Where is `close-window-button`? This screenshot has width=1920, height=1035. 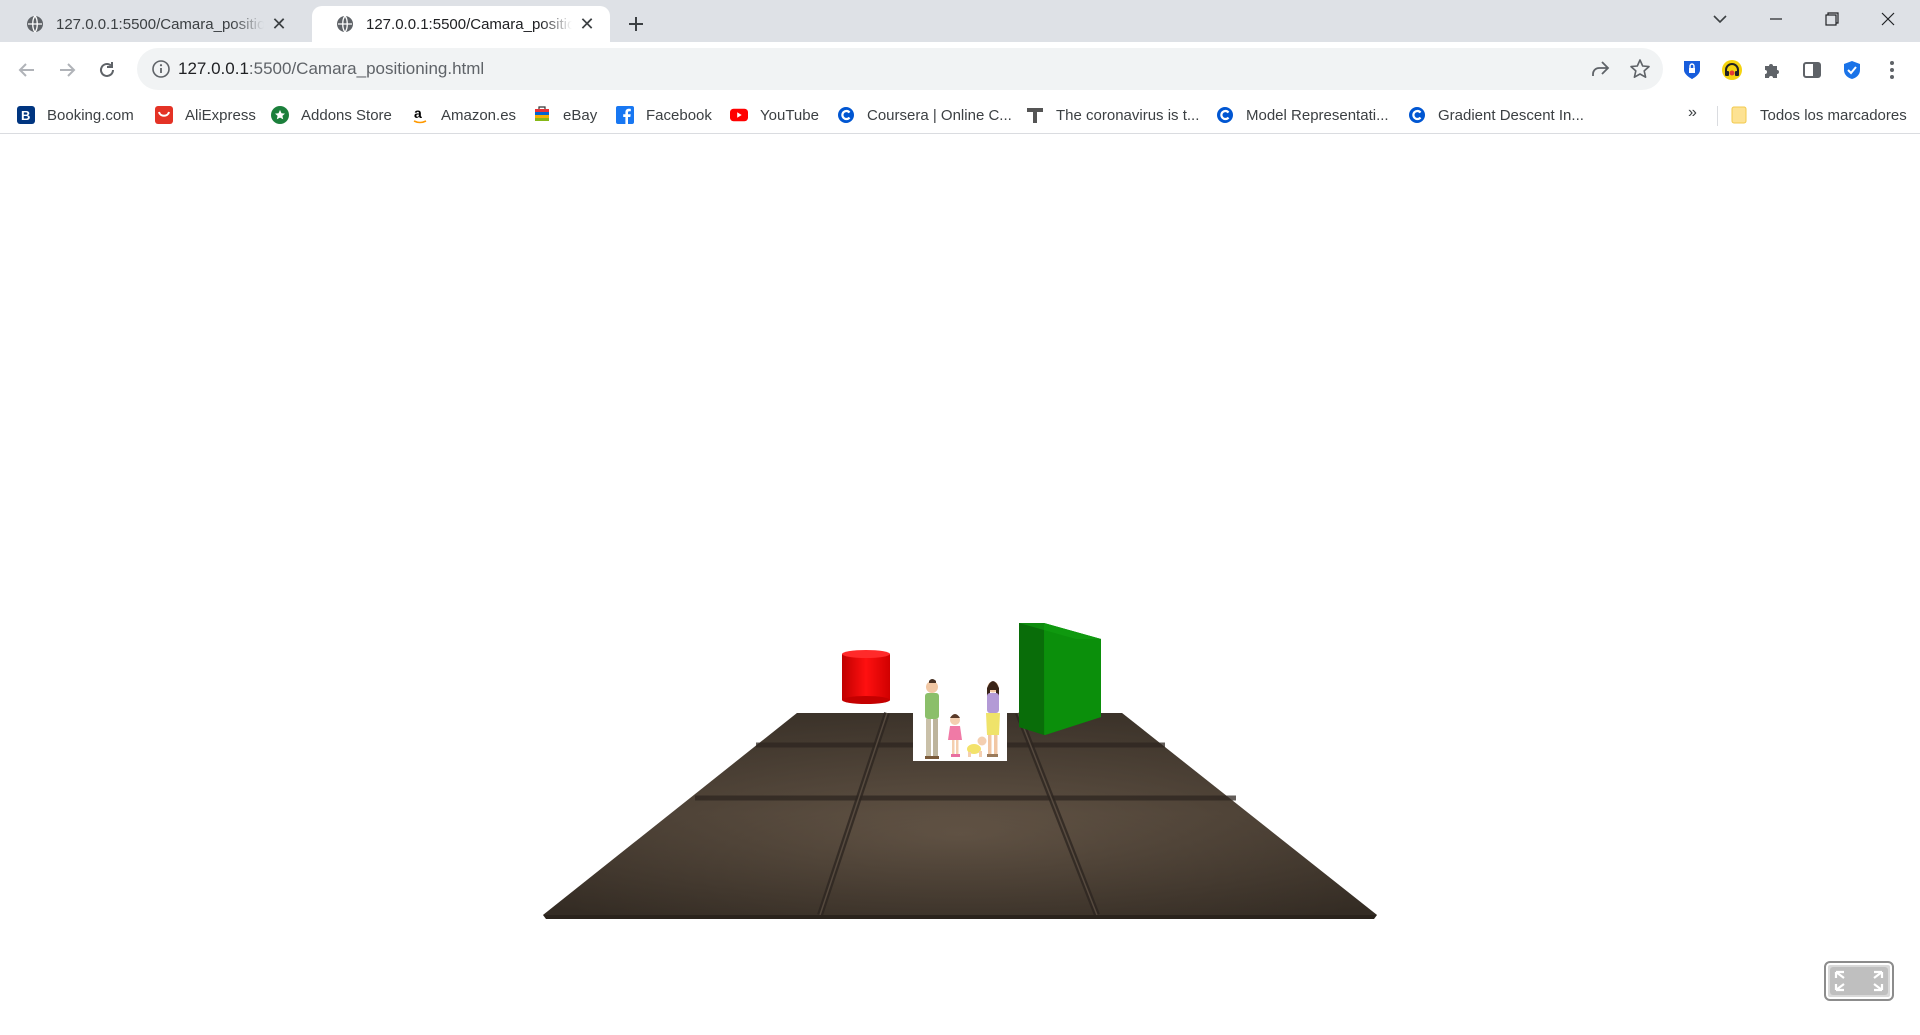 close-window-button is located at coordinates (1888, 19).